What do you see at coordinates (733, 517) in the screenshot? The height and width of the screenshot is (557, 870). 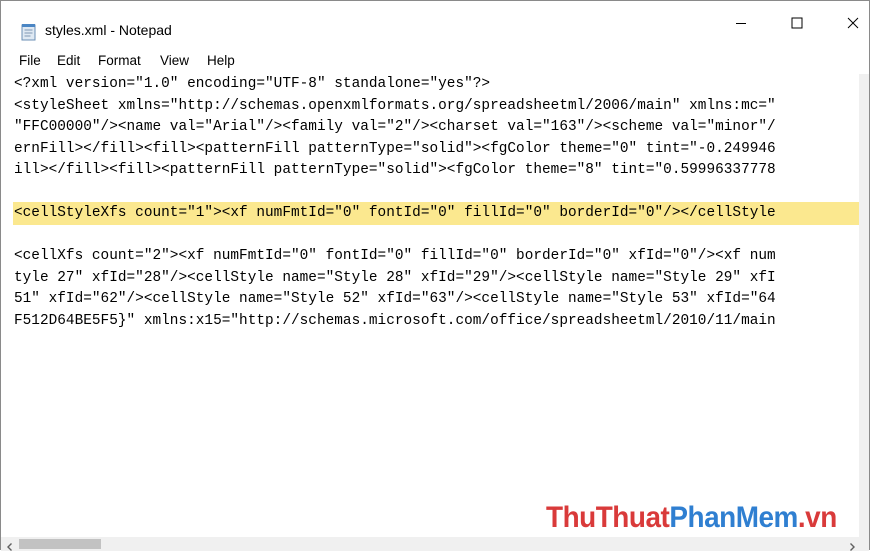 I see `watermark-part-2: PhanMem` at bounding box center [733, 517].